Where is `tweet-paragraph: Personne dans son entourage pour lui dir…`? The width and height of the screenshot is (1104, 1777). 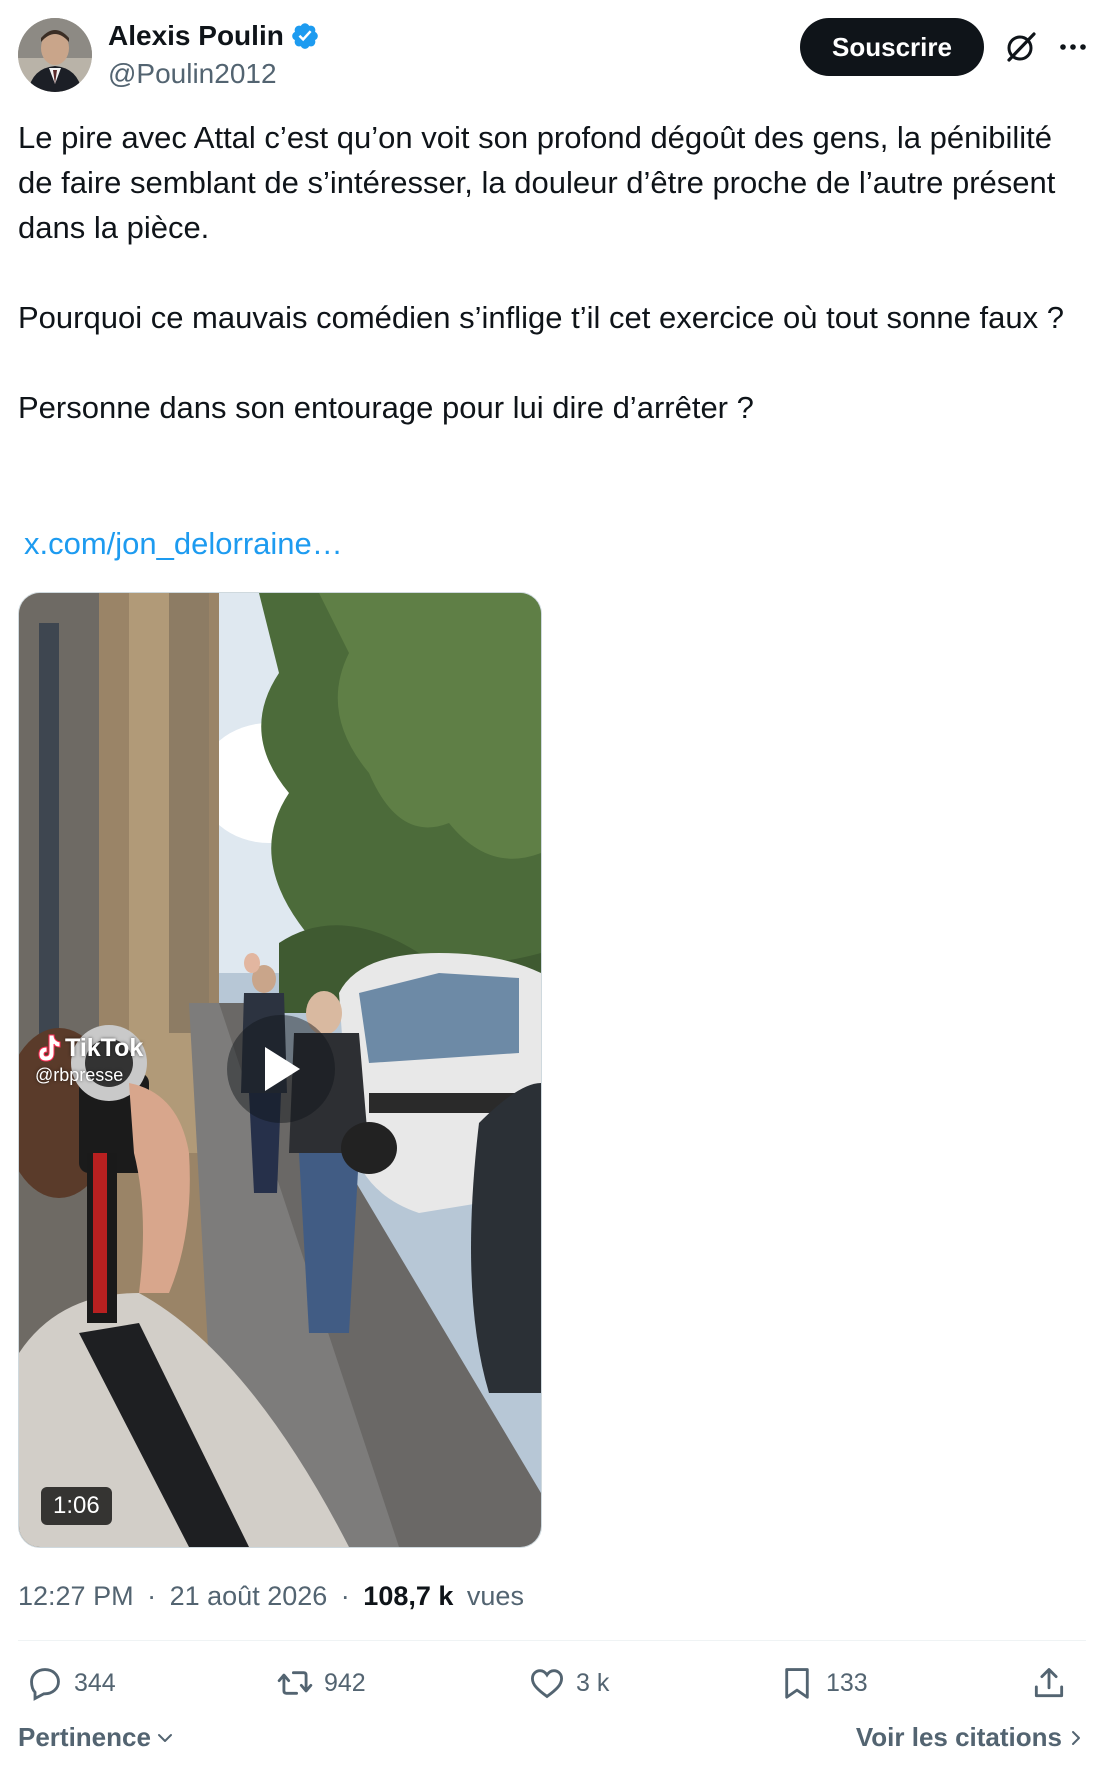 tweet-paragraph: Personne dans son entourage pour lui dir… is located at coordinates (386, 407).